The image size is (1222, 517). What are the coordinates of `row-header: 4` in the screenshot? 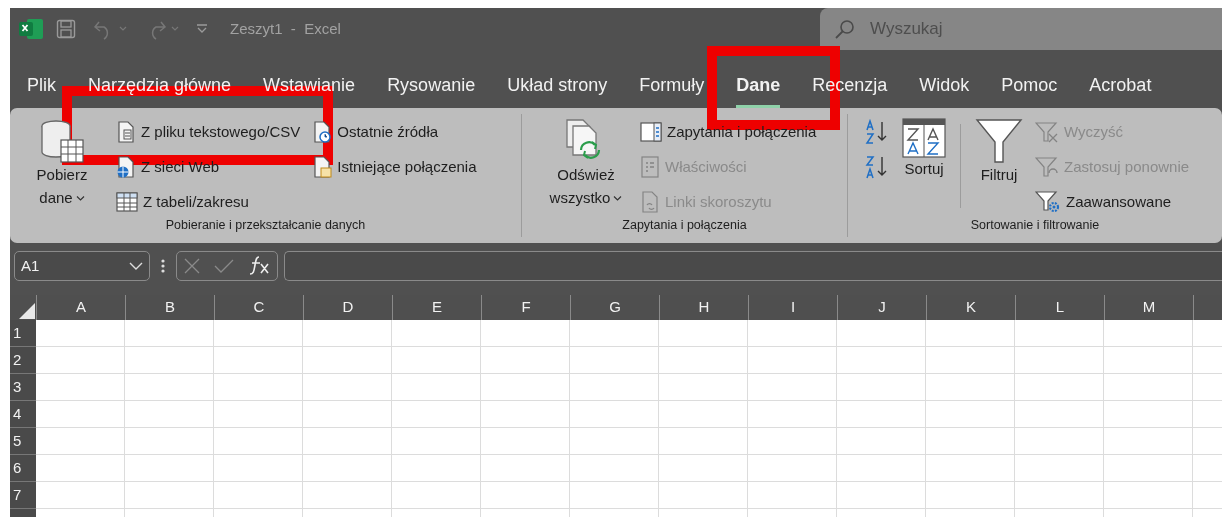 It's located at (23, 414).